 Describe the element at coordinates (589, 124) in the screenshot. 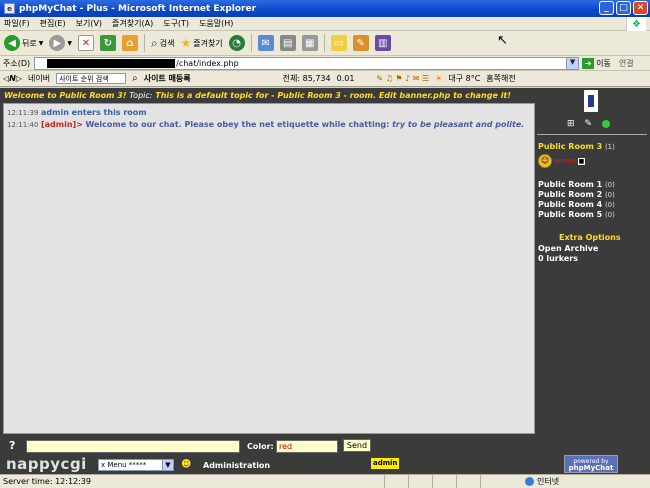

I see `tools-icon: ✎` at that location.